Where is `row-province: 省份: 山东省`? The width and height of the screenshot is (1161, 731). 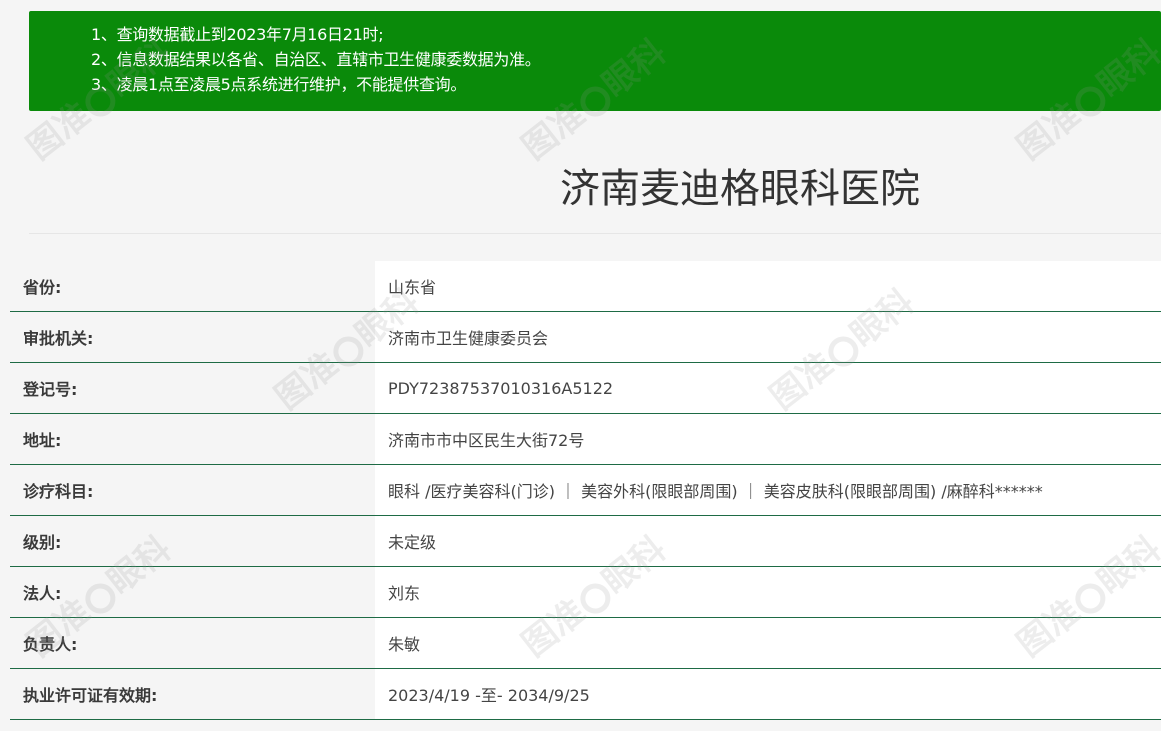
row-province: 省份: 山东省 is located at coordinates (585, 286).